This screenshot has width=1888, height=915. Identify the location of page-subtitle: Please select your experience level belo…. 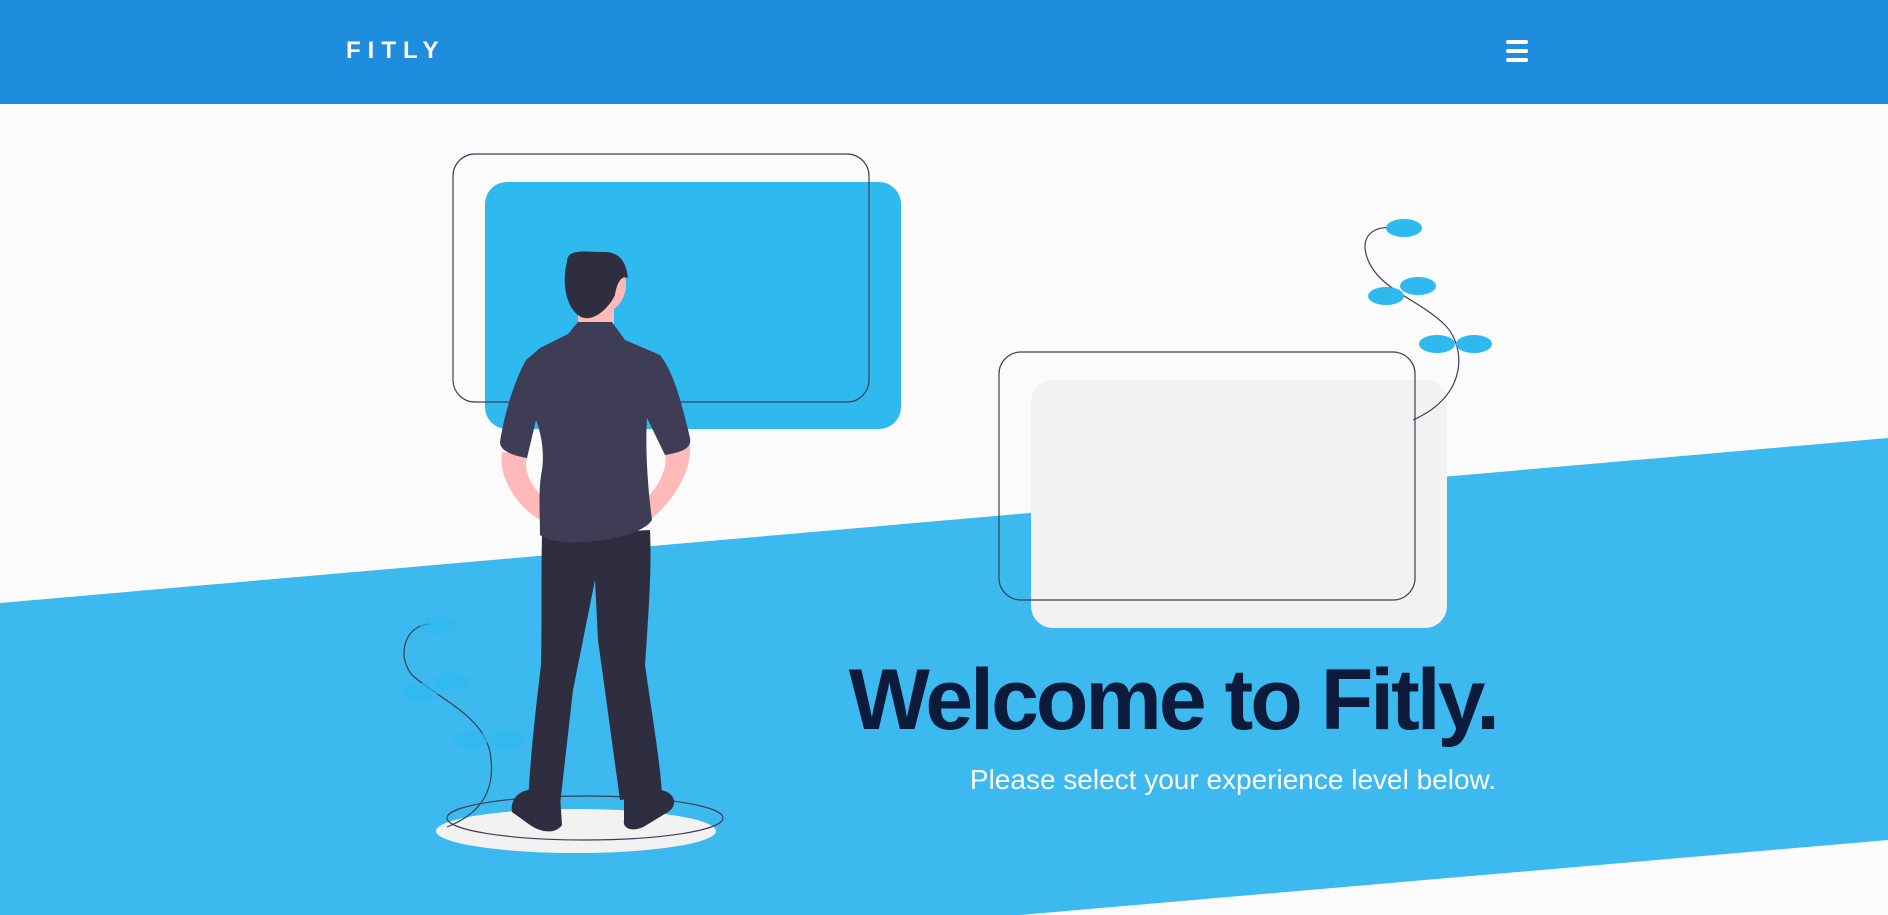
(1232, 779).